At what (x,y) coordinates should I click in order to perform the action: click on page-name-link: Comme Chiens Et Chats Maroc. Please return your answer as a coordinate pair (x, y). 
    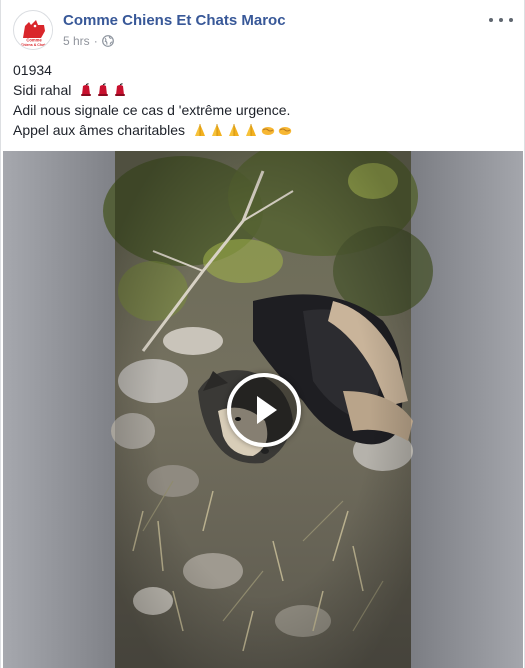
    Looking at the image, I should click on (174, 20).